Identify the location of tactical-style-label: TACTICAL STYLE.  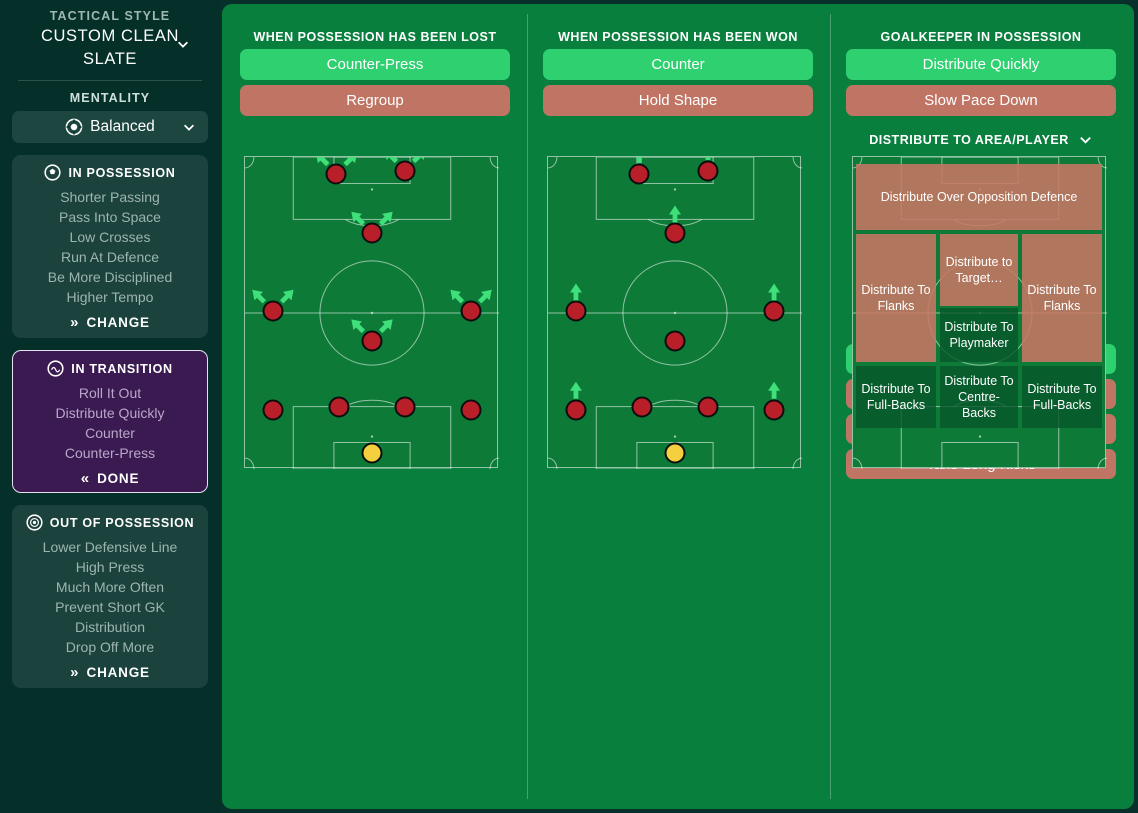
(110, 16).